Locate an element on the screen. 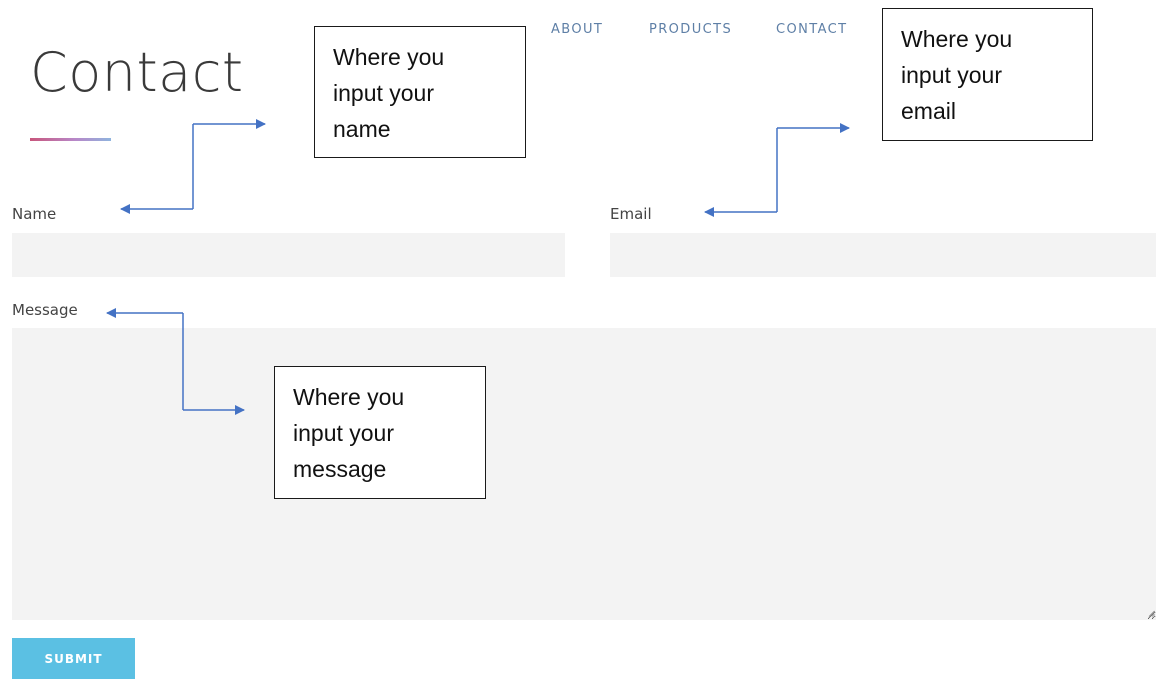  name-annotation-arrow is located at coordinates (193, 166).